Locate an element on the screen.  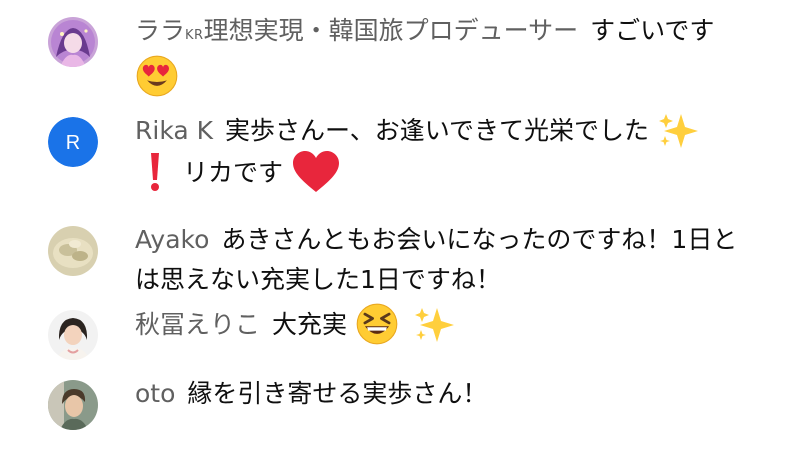
comment-body: 秋冨えりこ 大充実 is located at coordinates (447, 325).